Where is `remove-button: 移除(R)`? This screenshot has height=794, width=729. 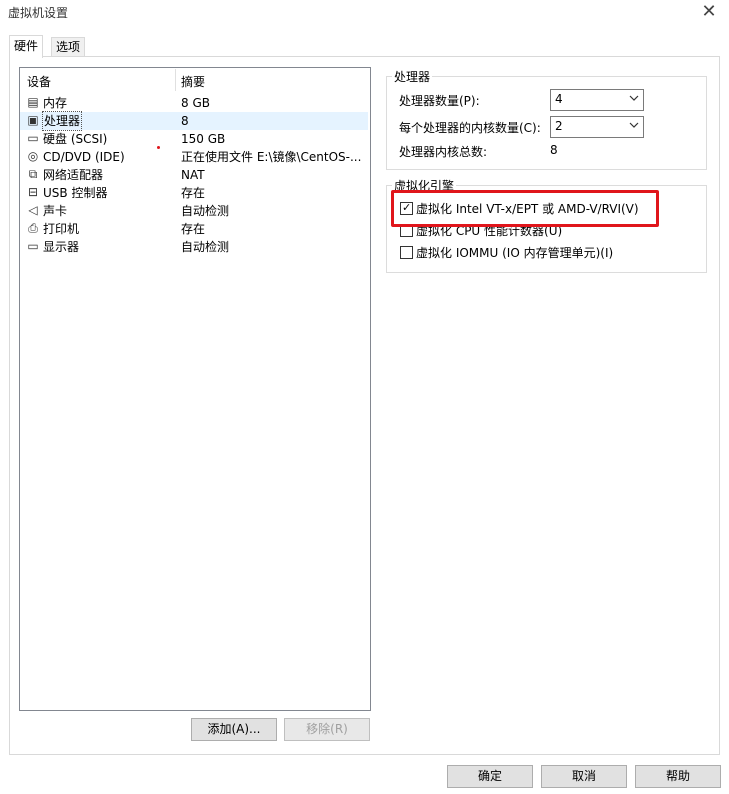
remove-button: 移除(R) is located at coordinates (327, 729).